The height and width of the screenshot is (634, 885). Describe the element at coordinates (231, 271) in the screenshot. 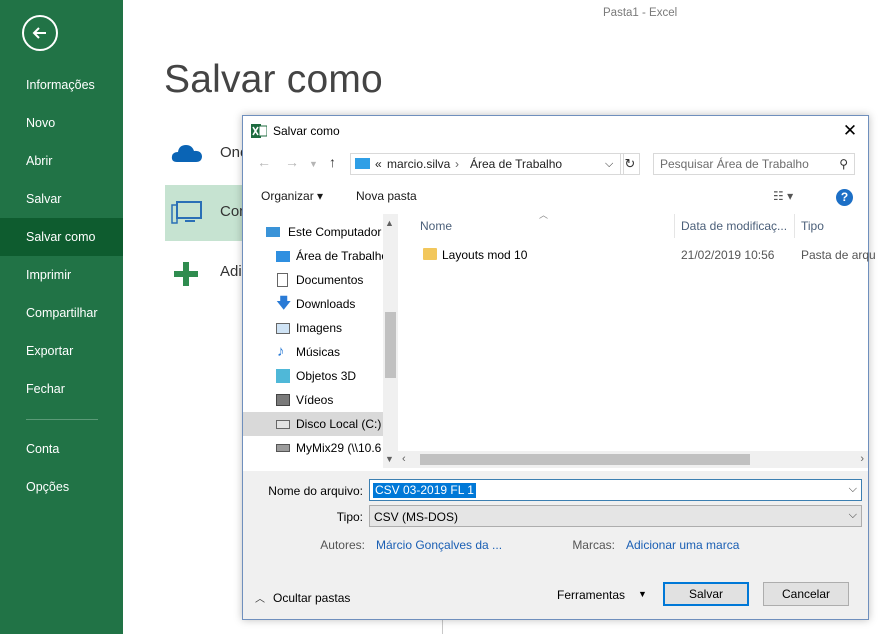

I see `location-label: Adi` at that location.